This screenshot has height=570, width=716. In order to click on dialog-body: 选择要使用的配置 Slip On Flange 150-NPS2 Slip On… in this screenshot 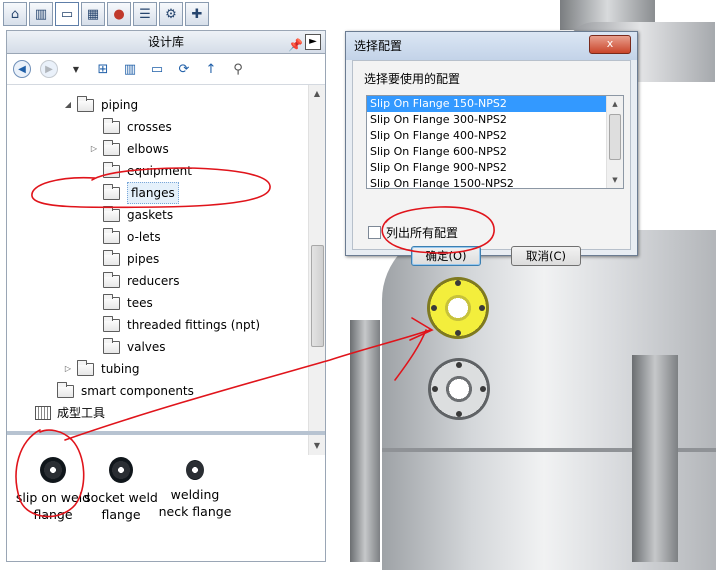, I will do `click(491, 163)`.